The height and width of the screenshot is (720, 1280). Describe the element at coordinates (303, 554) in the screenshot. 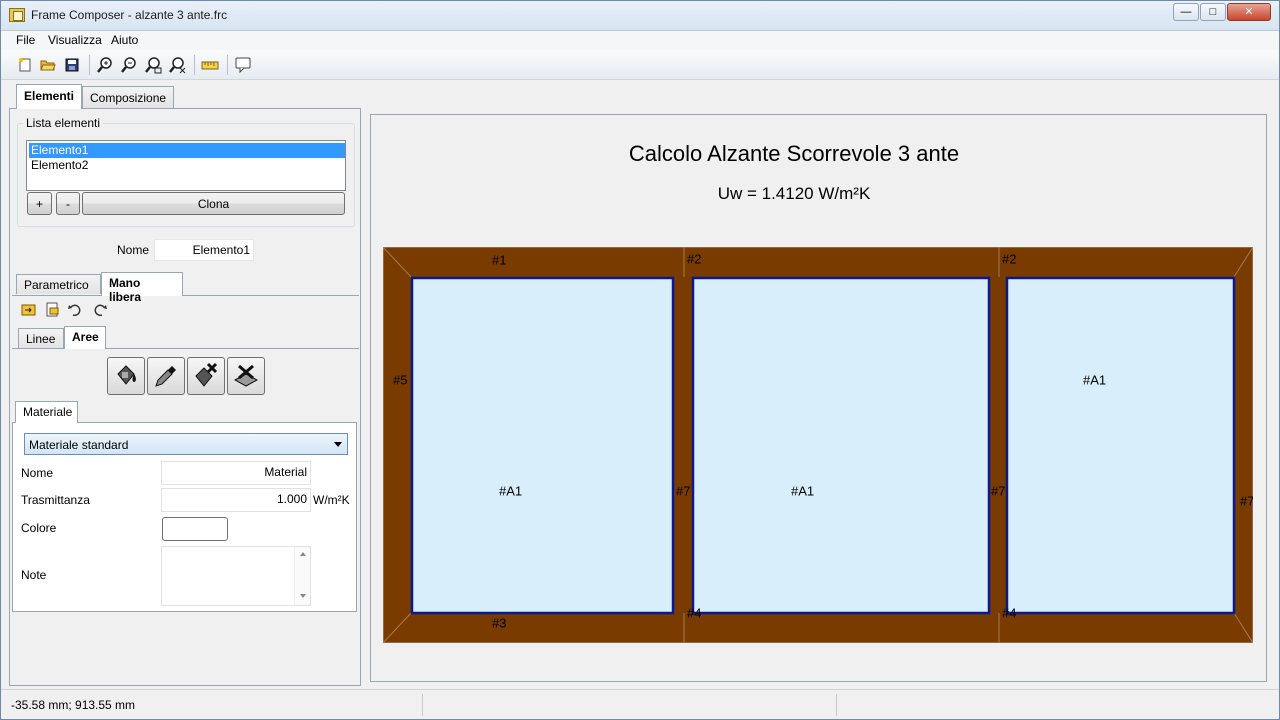

I see `scroll-up-icon` at that location.